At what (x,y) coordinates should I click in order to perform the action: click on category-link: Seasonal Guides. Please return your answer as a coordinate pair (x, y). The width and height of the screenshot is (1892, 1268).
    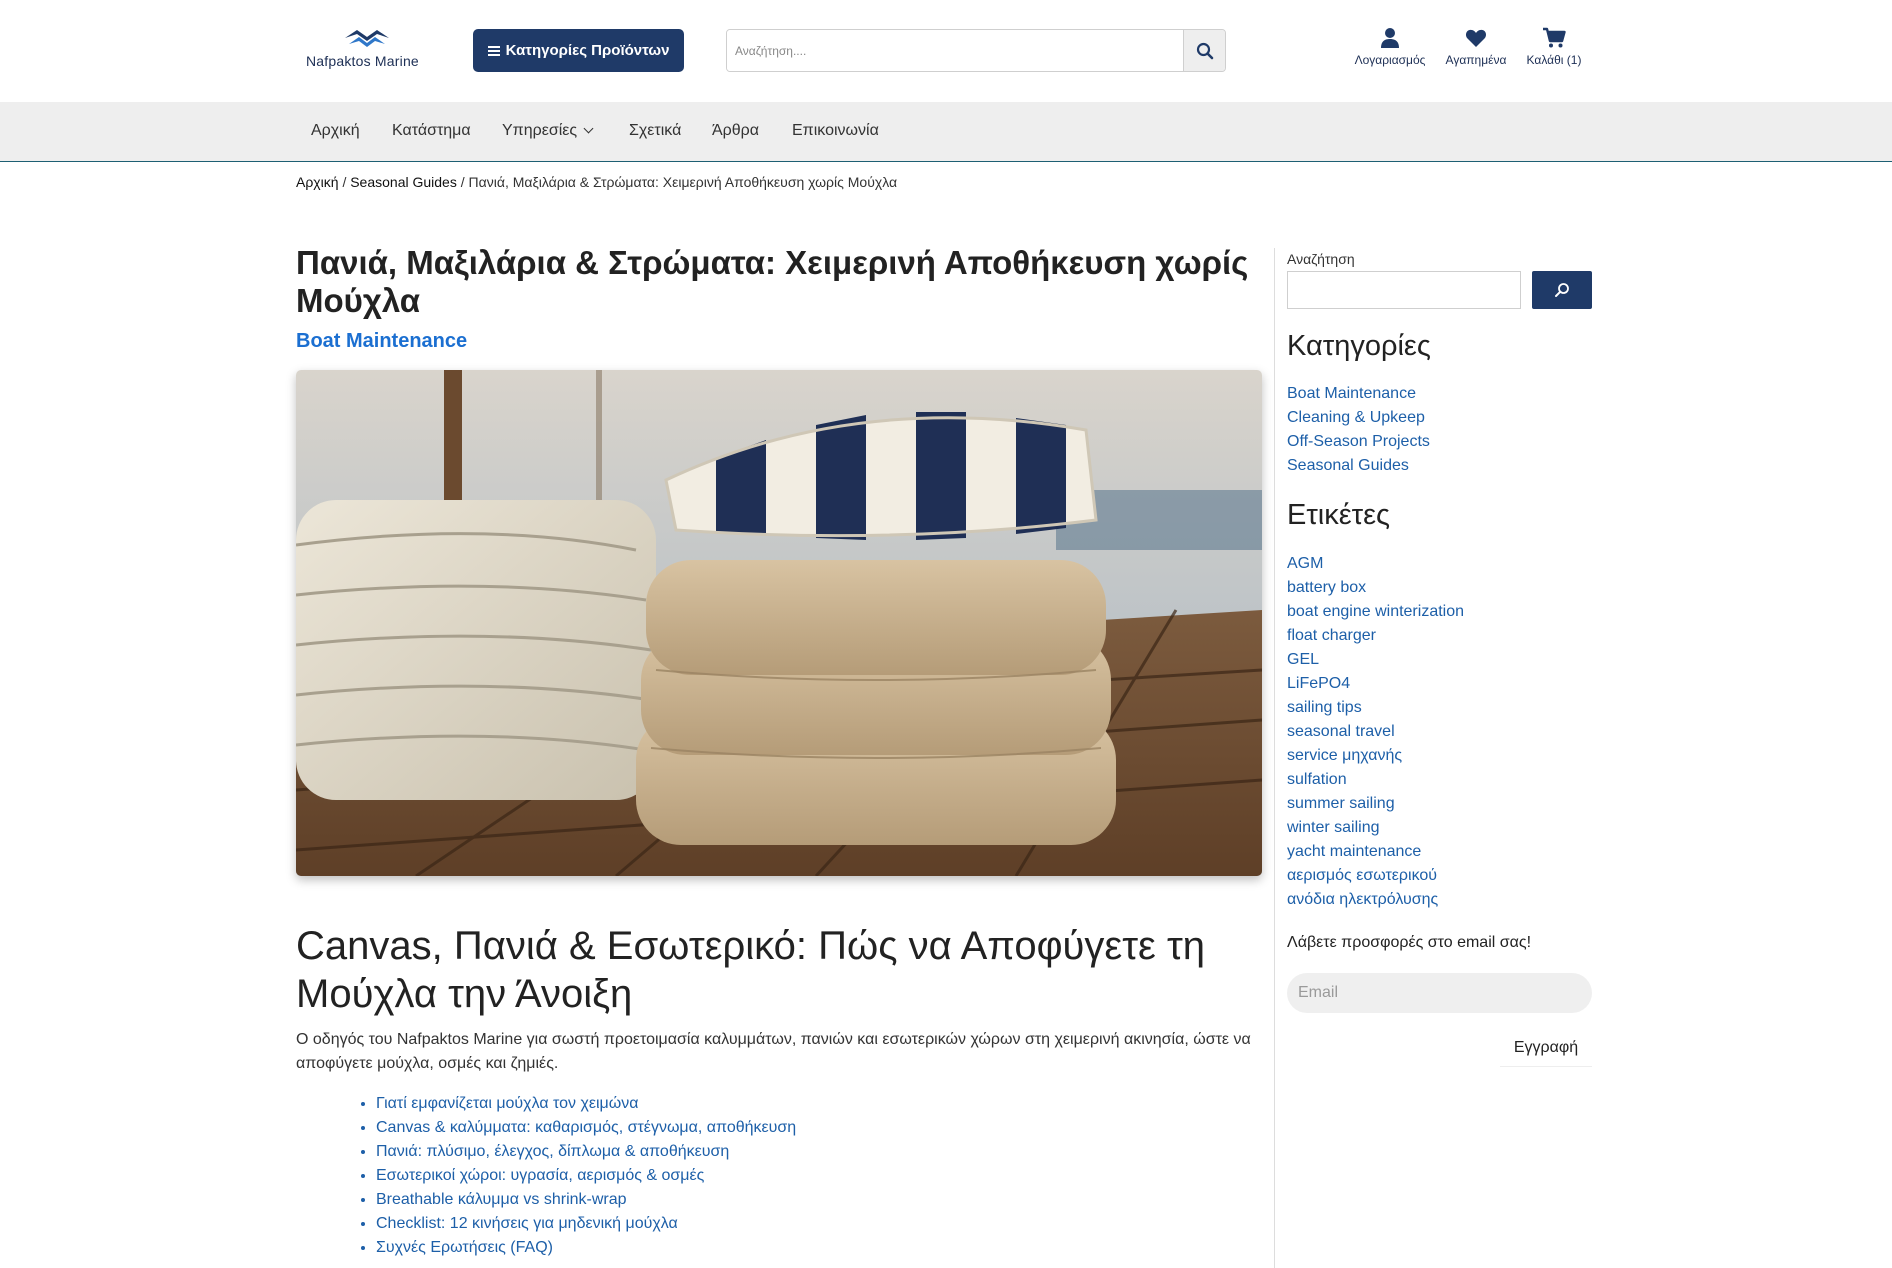
    Looking at the image, I should click on (1358, 466).